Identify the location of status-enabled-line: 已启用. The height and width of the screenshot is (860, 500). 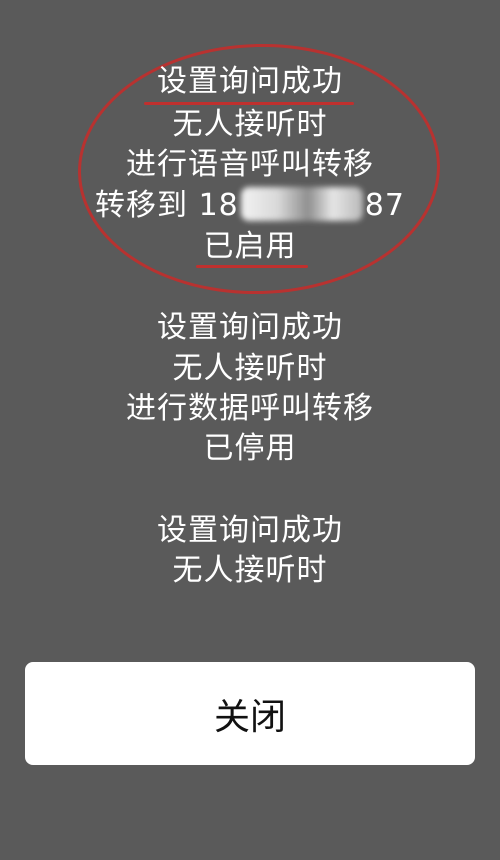
(250, 246).